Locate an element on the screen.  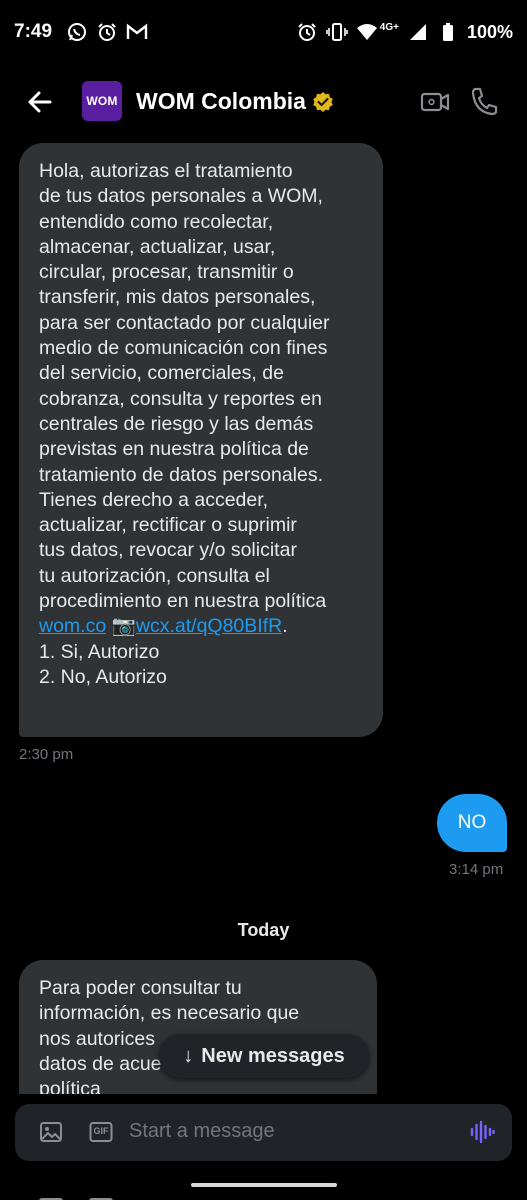
new-messages-button: ↓ New messages is located at coordinates (264, 1056).